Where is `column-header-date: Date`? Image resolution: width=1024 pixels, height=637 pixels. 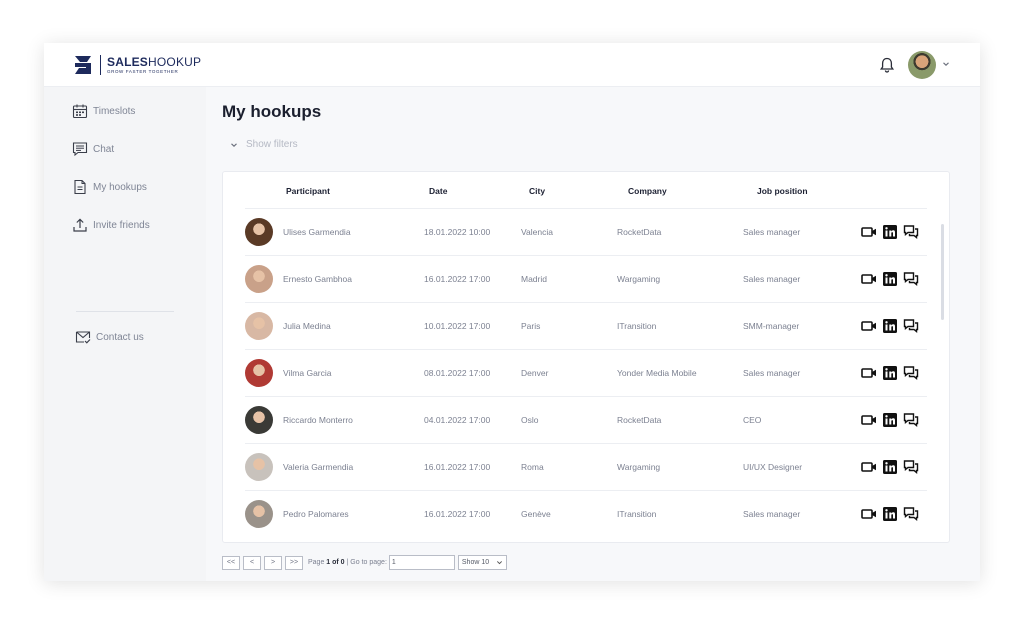
column-header-date: Date is located at coordinates (438, 191).